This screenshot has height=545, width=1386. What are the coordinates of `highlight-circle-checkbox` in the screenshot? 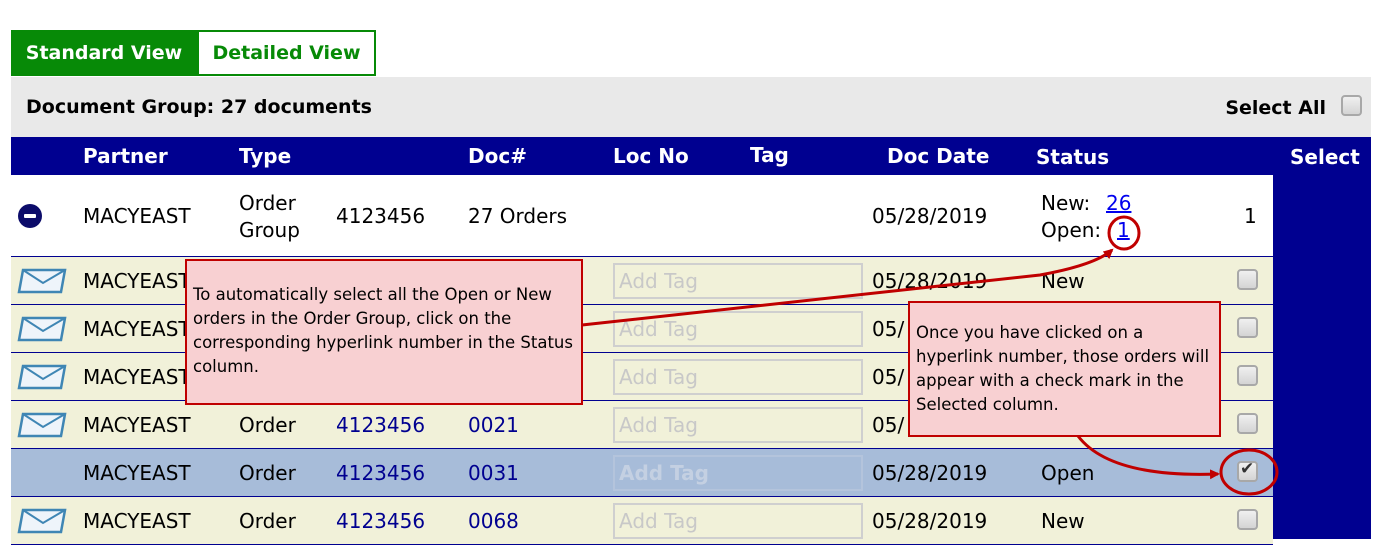 It's located at (1249, 472).